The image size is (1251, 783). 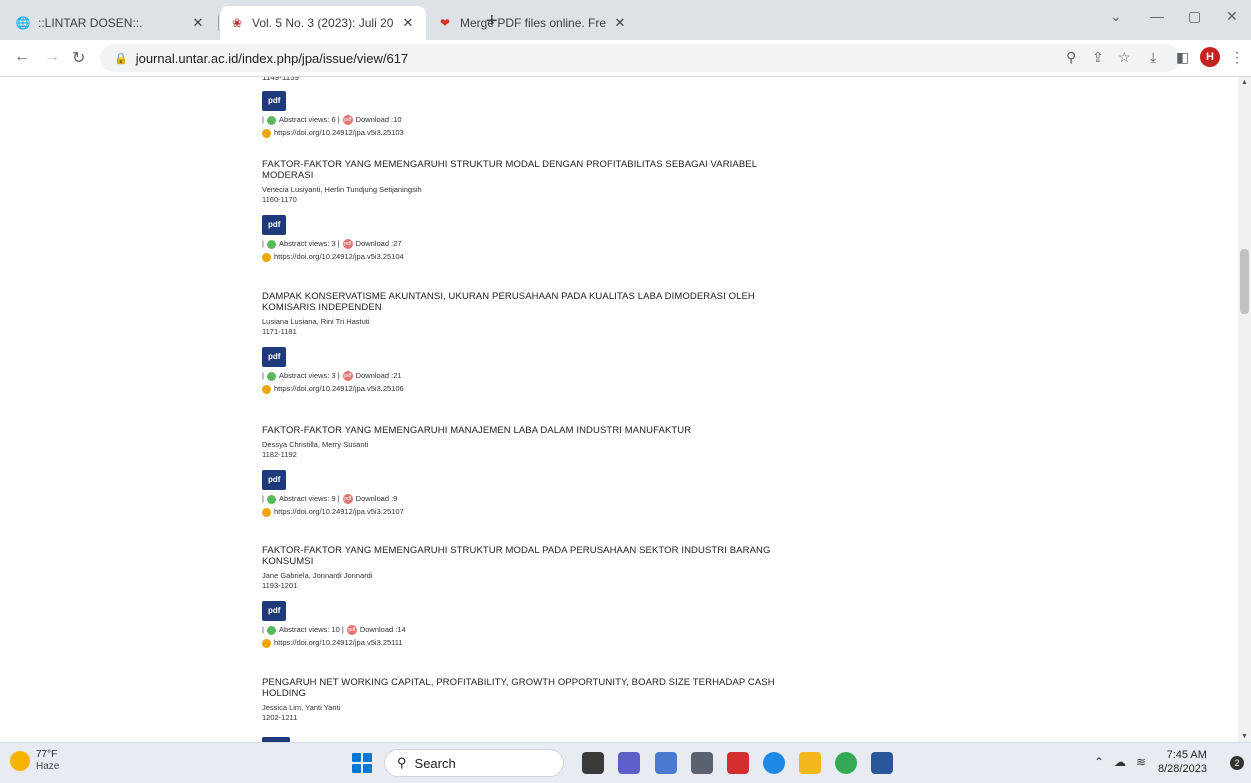 What do you see at coordinates (522, 257) in the screenshot?
I see `doi-row: https://doi.org/10.24912/jpa.v5i3.25104` at bounding box center [522, 257].